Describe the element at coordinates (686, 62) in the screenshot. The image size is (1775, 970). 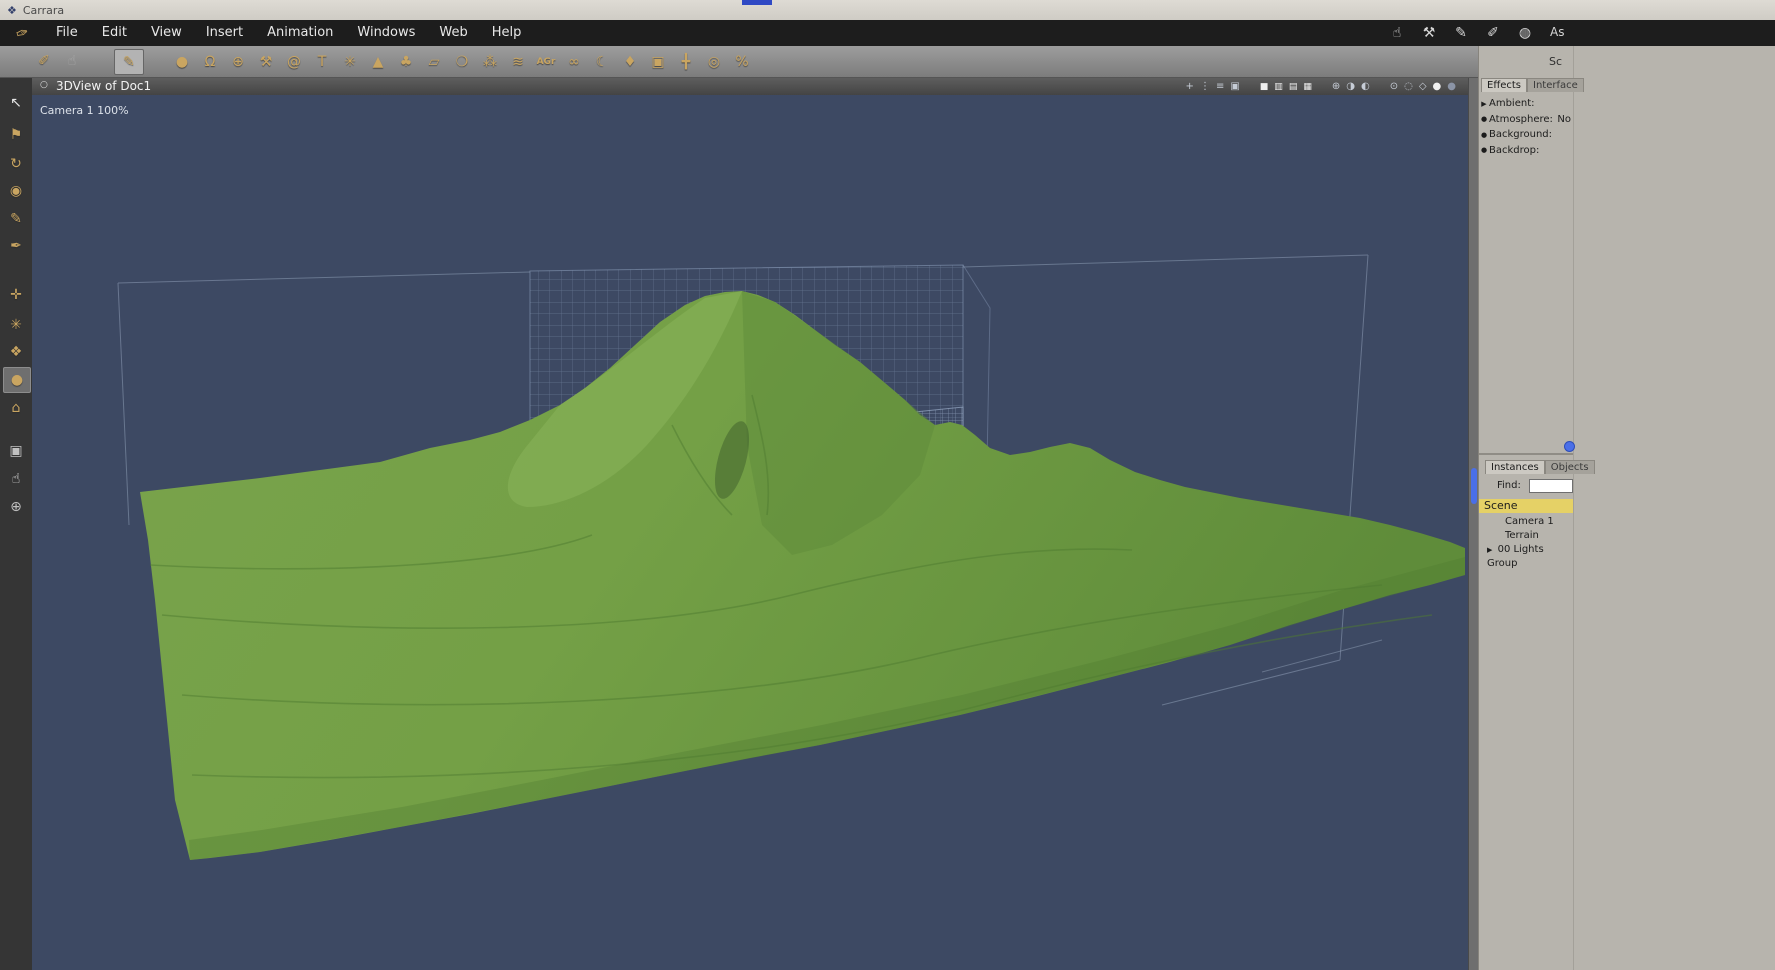
I see `axes-tool-icon: ╋` at that location.